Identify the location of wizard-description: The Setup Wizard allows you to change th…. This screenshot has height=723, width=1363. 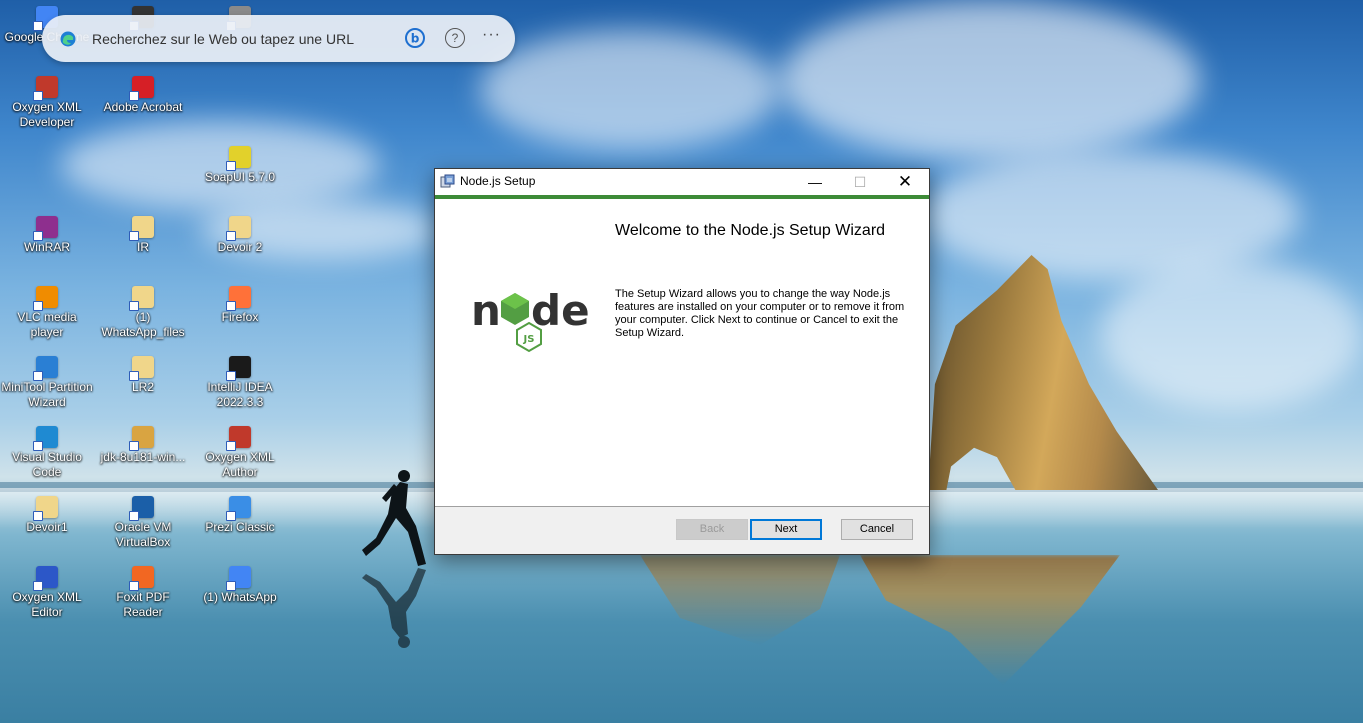
(760, 313).